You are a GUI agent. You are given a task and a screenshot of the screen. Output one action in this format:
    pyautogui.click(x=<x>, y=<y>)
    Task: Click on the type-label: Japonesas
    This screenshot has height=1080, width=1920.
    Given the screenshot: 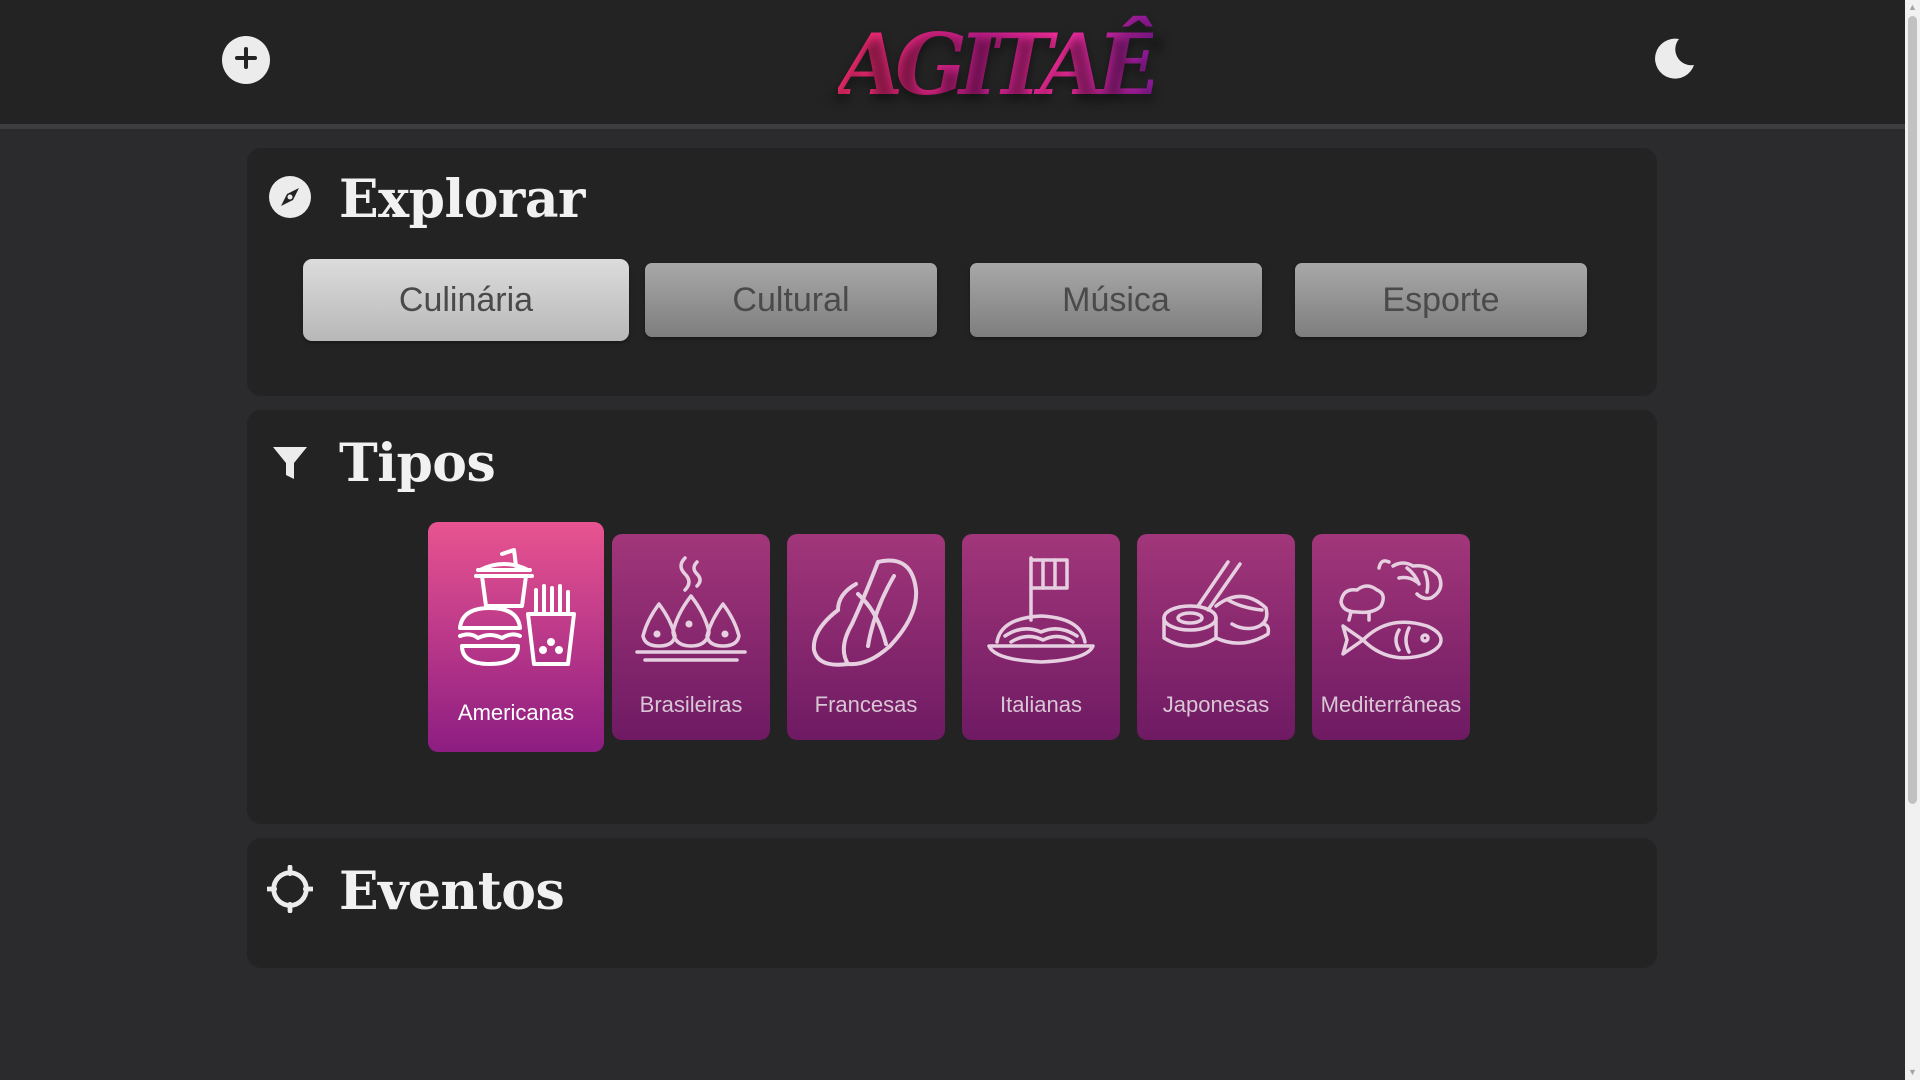 What is the action you would take?
    pyautogui.click(x=1216, y=704)
    